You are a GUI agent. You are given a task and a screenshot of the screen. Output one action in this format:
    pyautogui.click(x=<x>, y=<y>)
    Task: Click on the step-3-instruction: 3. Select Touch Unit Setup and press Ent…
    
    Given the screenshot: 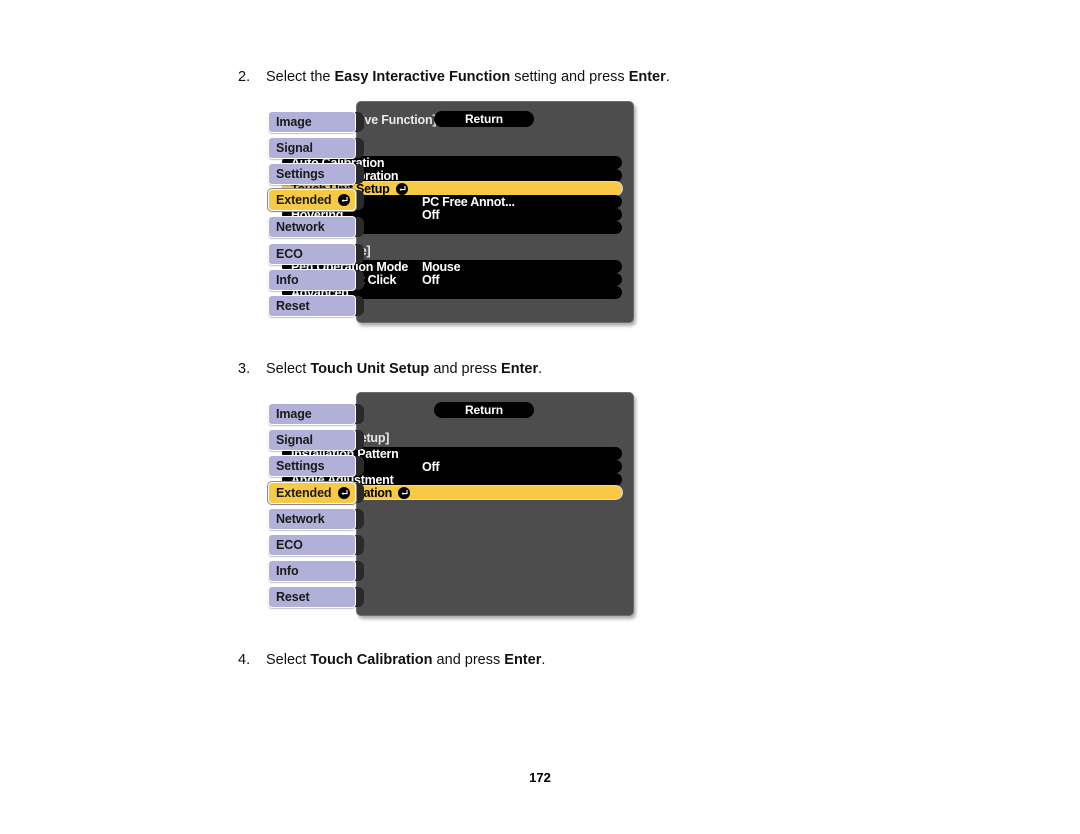 What is the action you would take?
    pyautogui.click(x=390, y=370)
    